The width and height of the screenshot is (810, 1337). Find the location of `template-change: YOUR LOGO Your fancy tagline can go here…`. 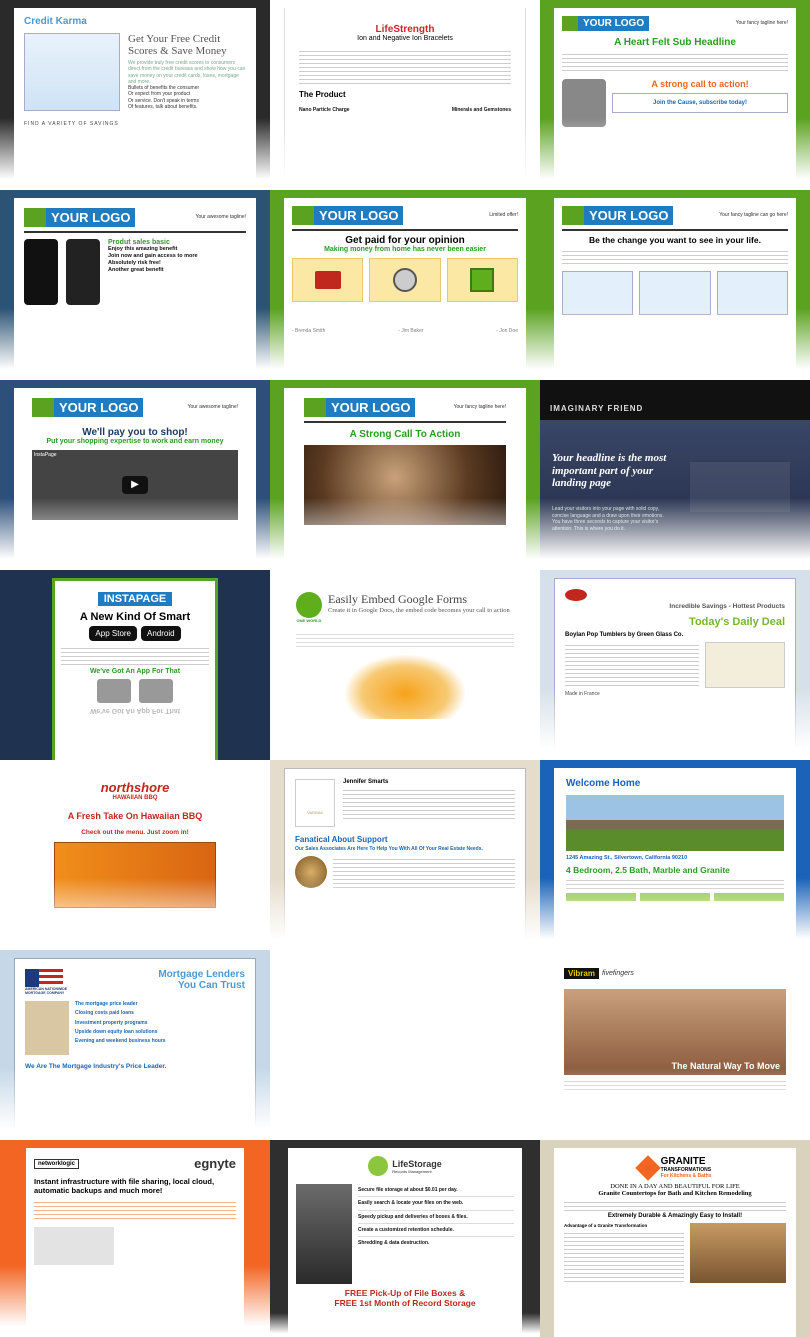

template-change: YOUR LOGO Your fancy tagline can go here… is located at coordinates (675, 285).